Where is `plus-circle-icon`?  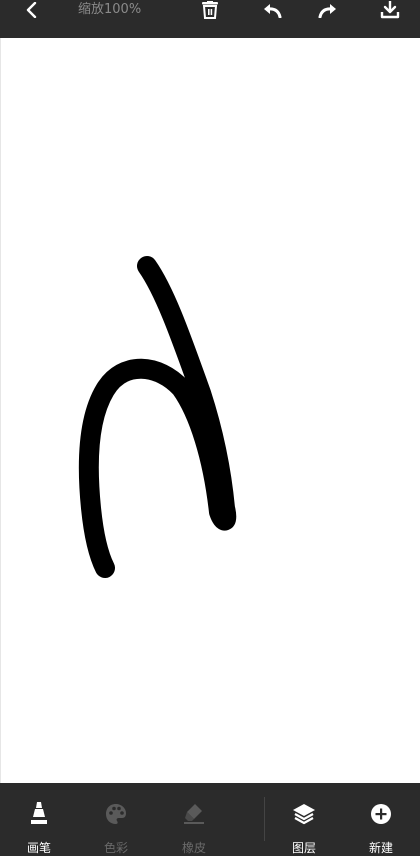
plus-circle-icon is located at coordinates (381, 814).